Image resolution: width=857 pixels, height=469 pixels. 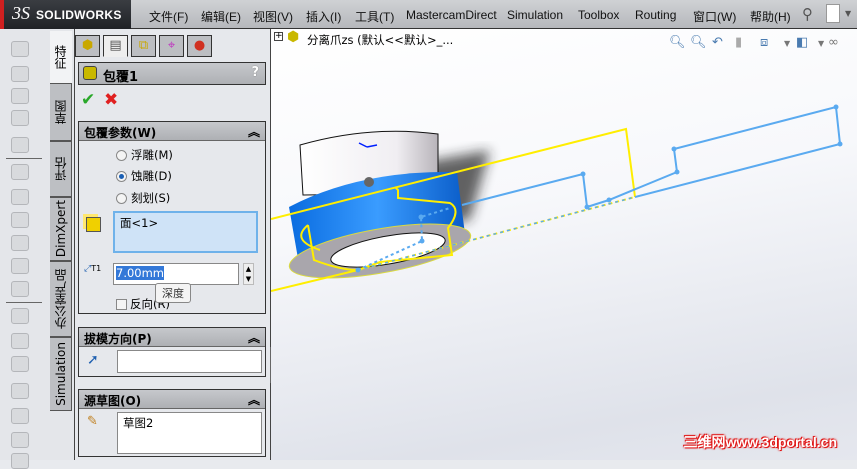 I want to click on radio-deboss: 蚀雕(D), so click(x=144, y=176).